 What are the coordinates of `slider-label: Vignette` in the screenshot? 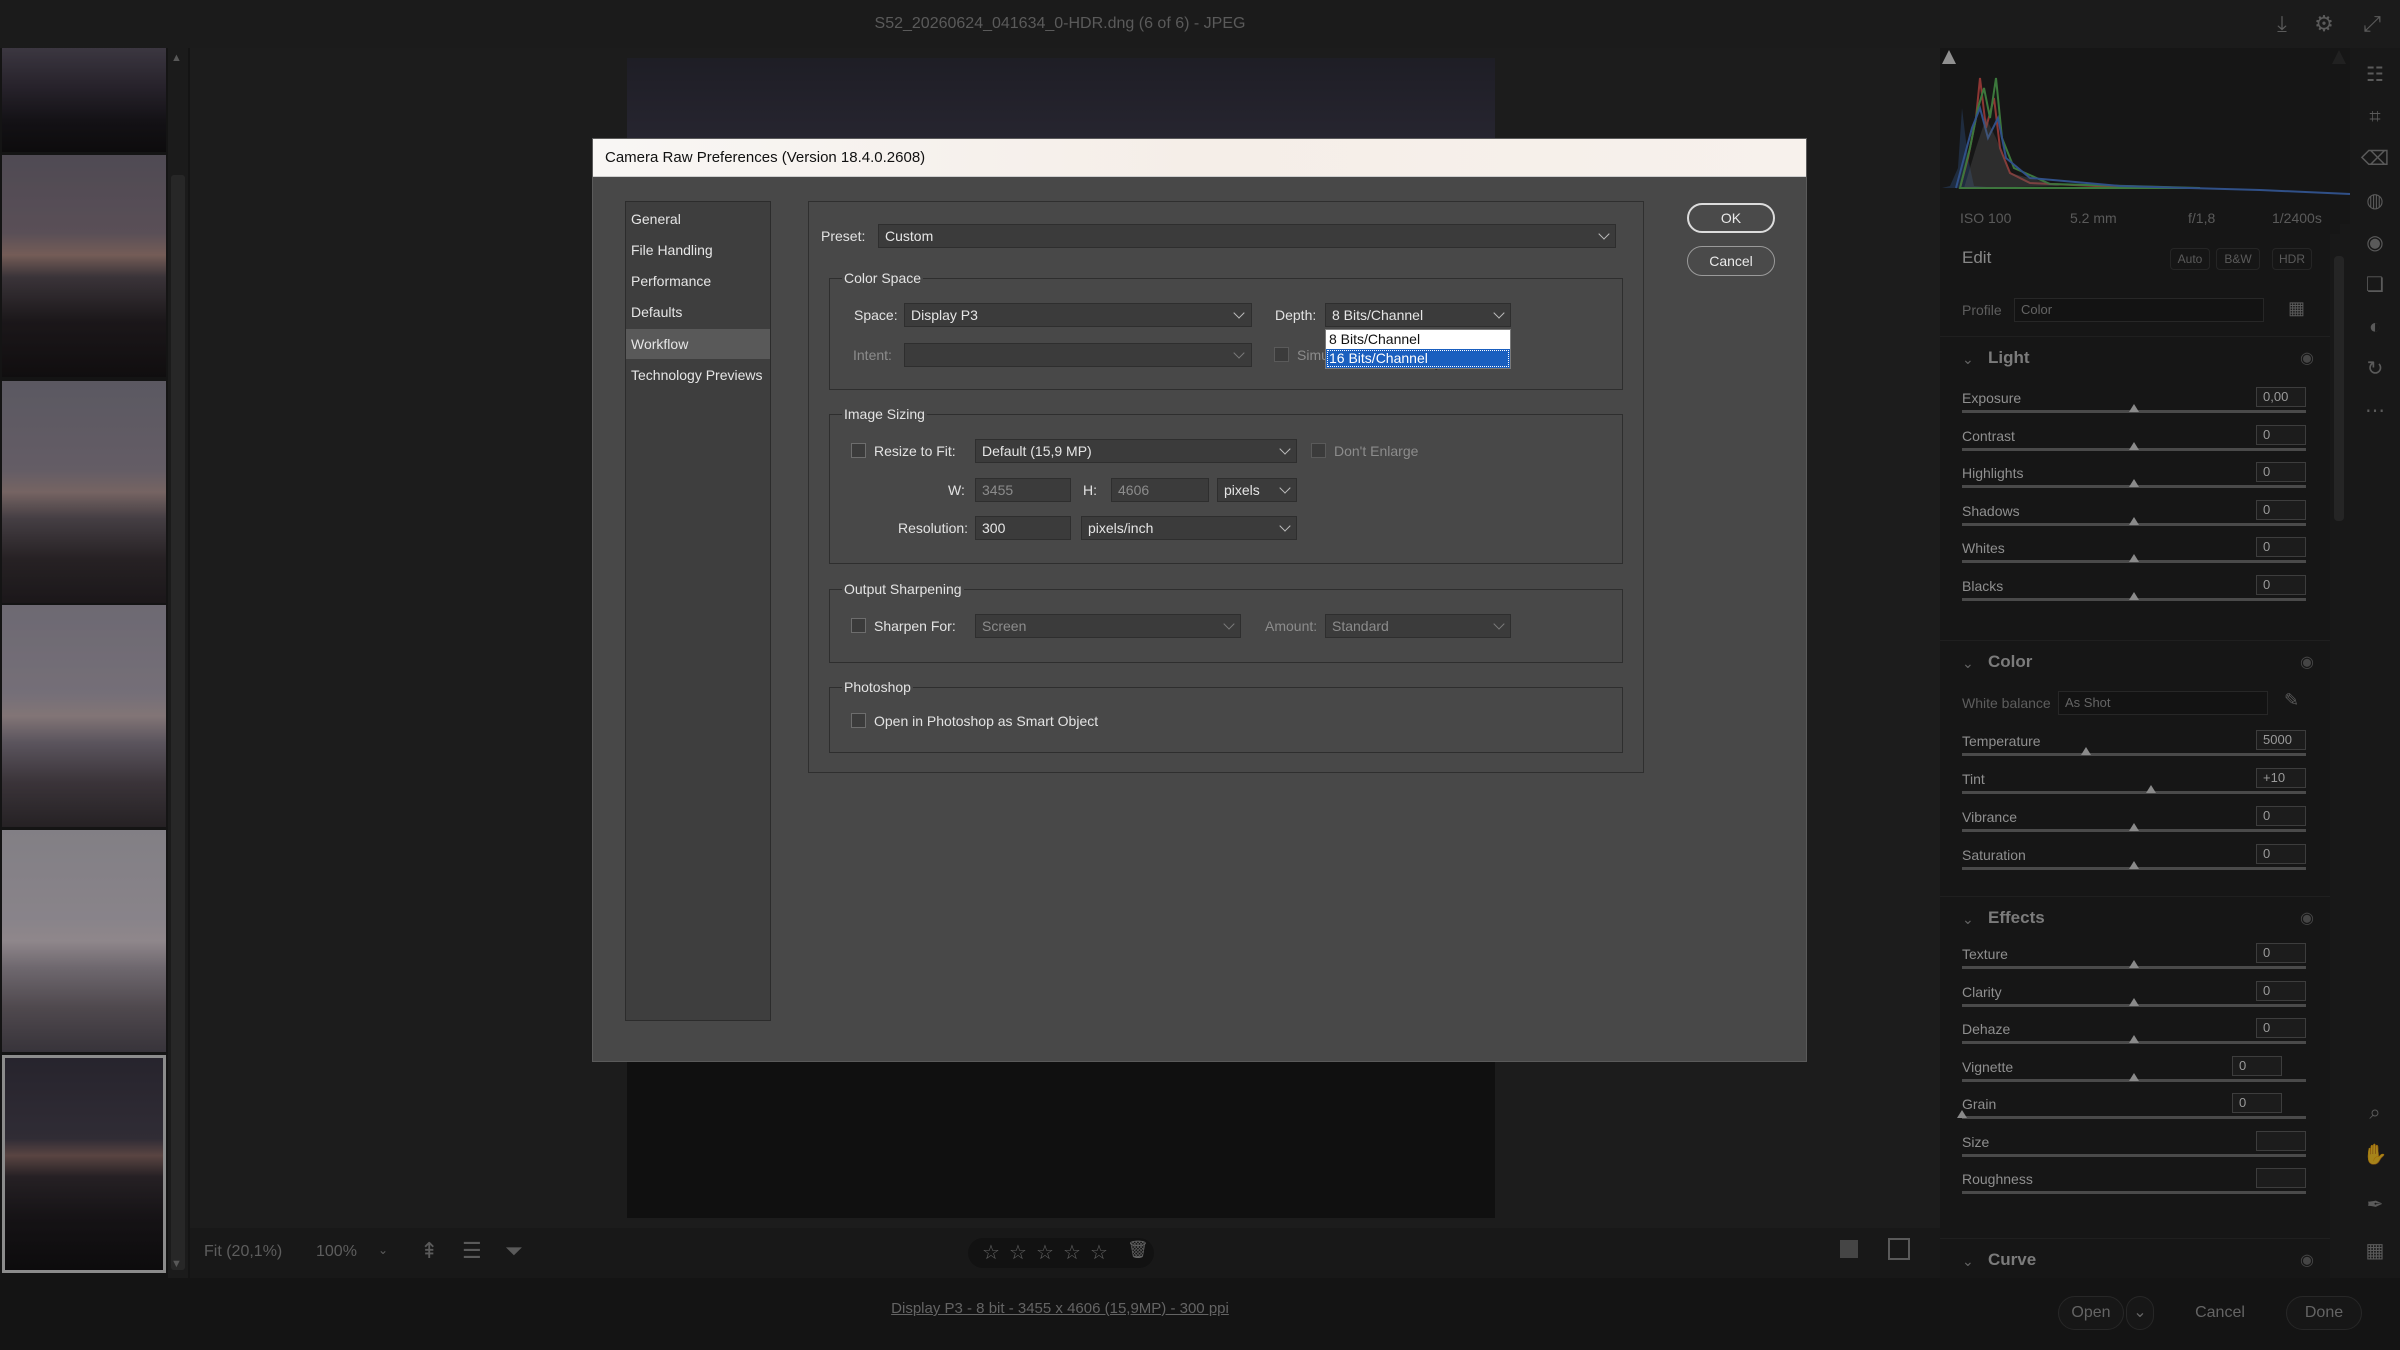 It's located at (1988, 1066).